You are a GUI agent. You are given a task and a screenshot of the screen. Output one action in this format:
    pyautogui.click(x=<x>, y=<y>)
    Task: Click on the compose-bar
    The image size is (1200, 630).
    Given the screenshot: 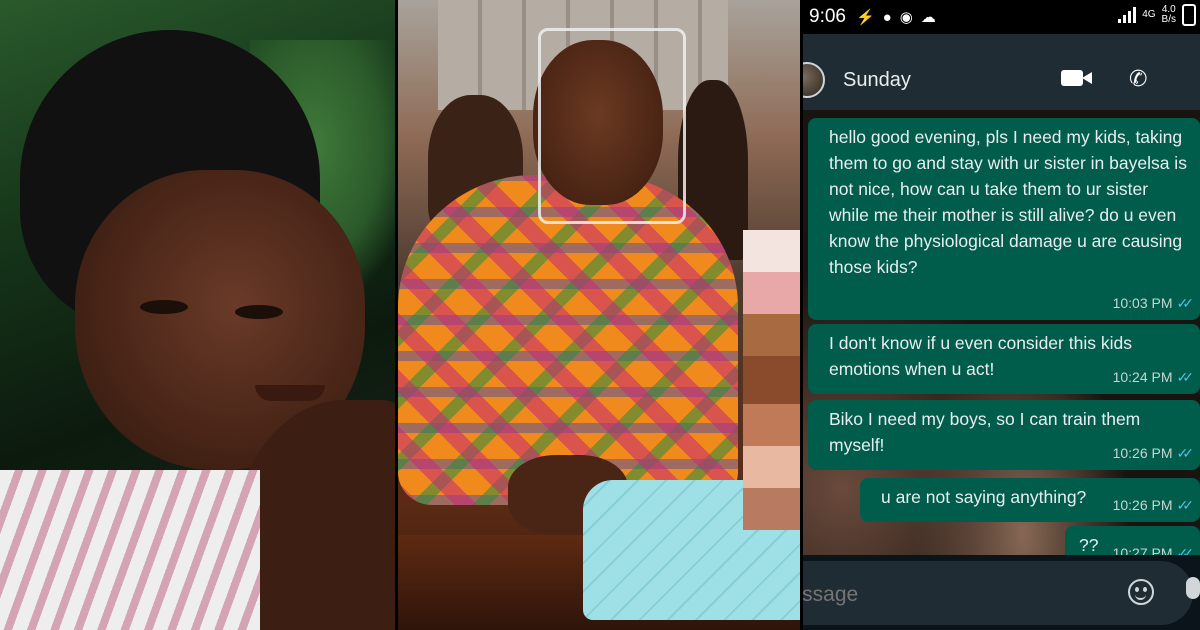 What is the action you would take?
    pyautogui.click(x=1001, y=592)
    